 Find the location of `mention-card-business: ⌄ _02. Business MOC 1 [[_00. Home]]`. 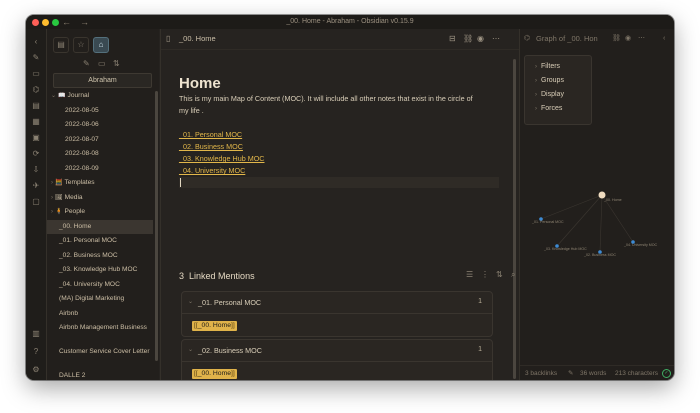

mention-card-business: ⌄ _02. Business MOC 1 [[_00. Home]] is located at coordinates (337, 359).